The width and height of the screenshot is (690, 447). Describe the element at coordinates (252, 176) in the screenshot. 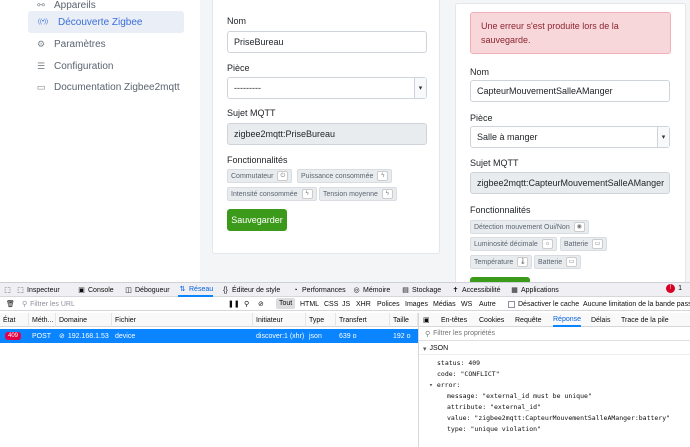

I see `feature-tag-label: Commutateur` at that location.